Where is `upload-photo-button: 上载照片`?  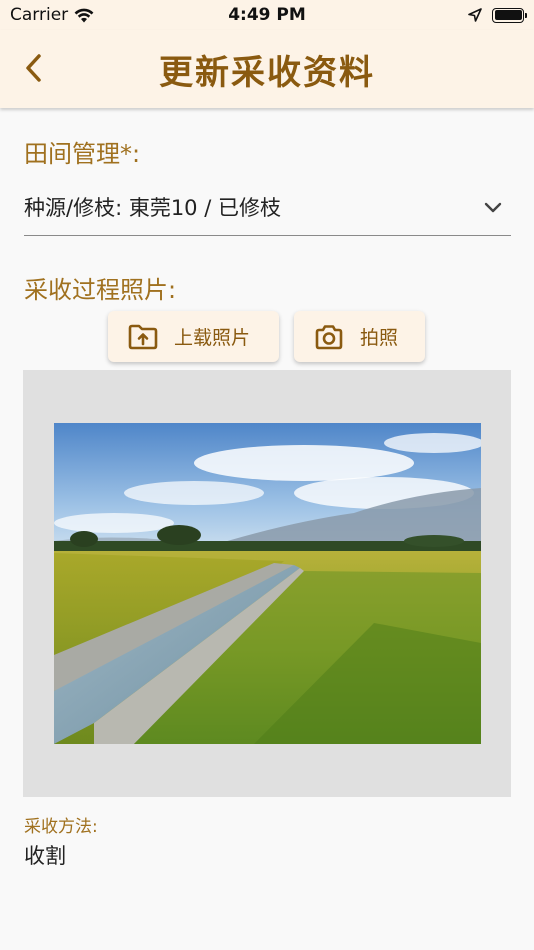
upload-photo-button: 上载照片 is located at coordinates (193, 336).